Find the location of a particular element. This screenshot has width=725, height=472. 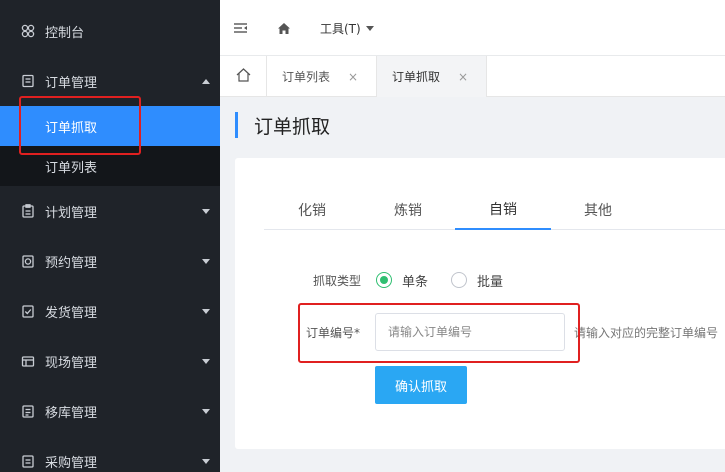

tab-chemical-sales: 化销 is located at coordinates (312, 210).